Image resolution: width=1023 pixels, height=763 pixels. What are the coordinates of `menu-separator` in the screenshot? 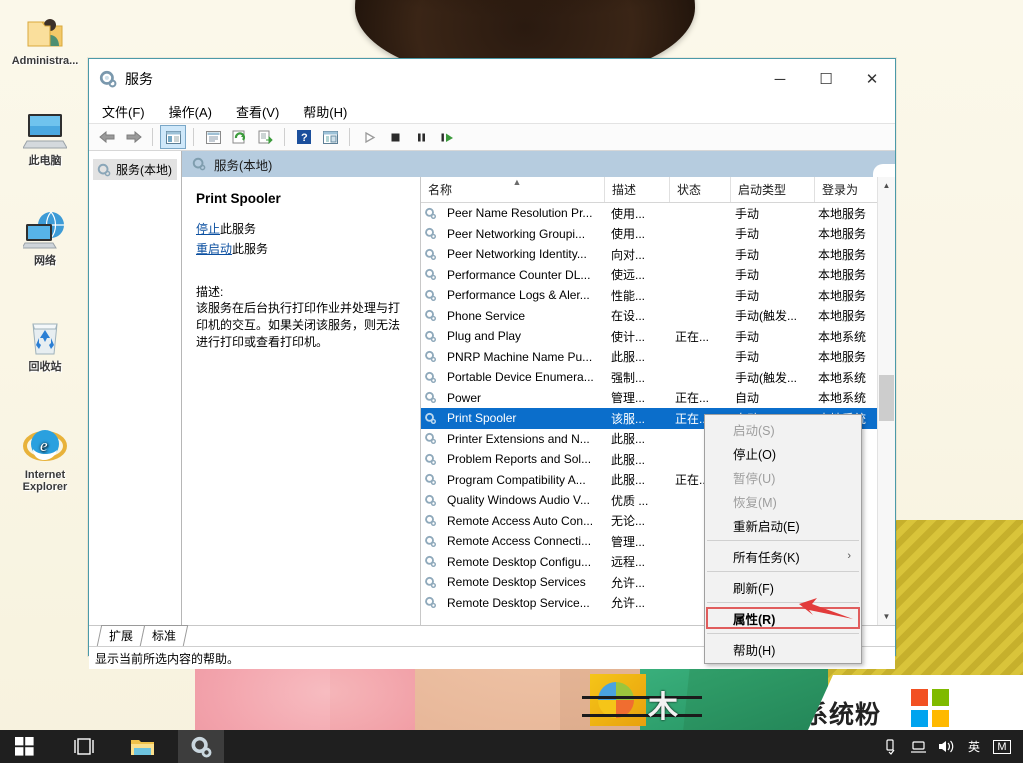 It's located at (783, 571).